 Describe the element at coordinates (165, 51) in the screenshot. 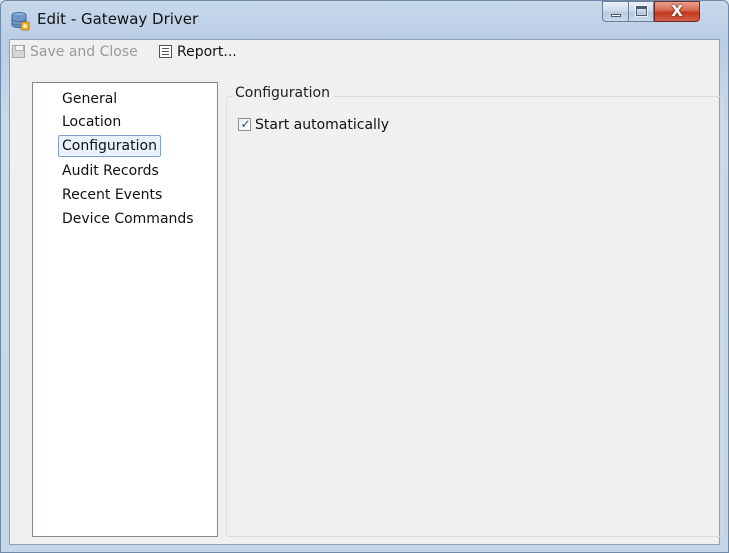

I see `report-icon` at that location.